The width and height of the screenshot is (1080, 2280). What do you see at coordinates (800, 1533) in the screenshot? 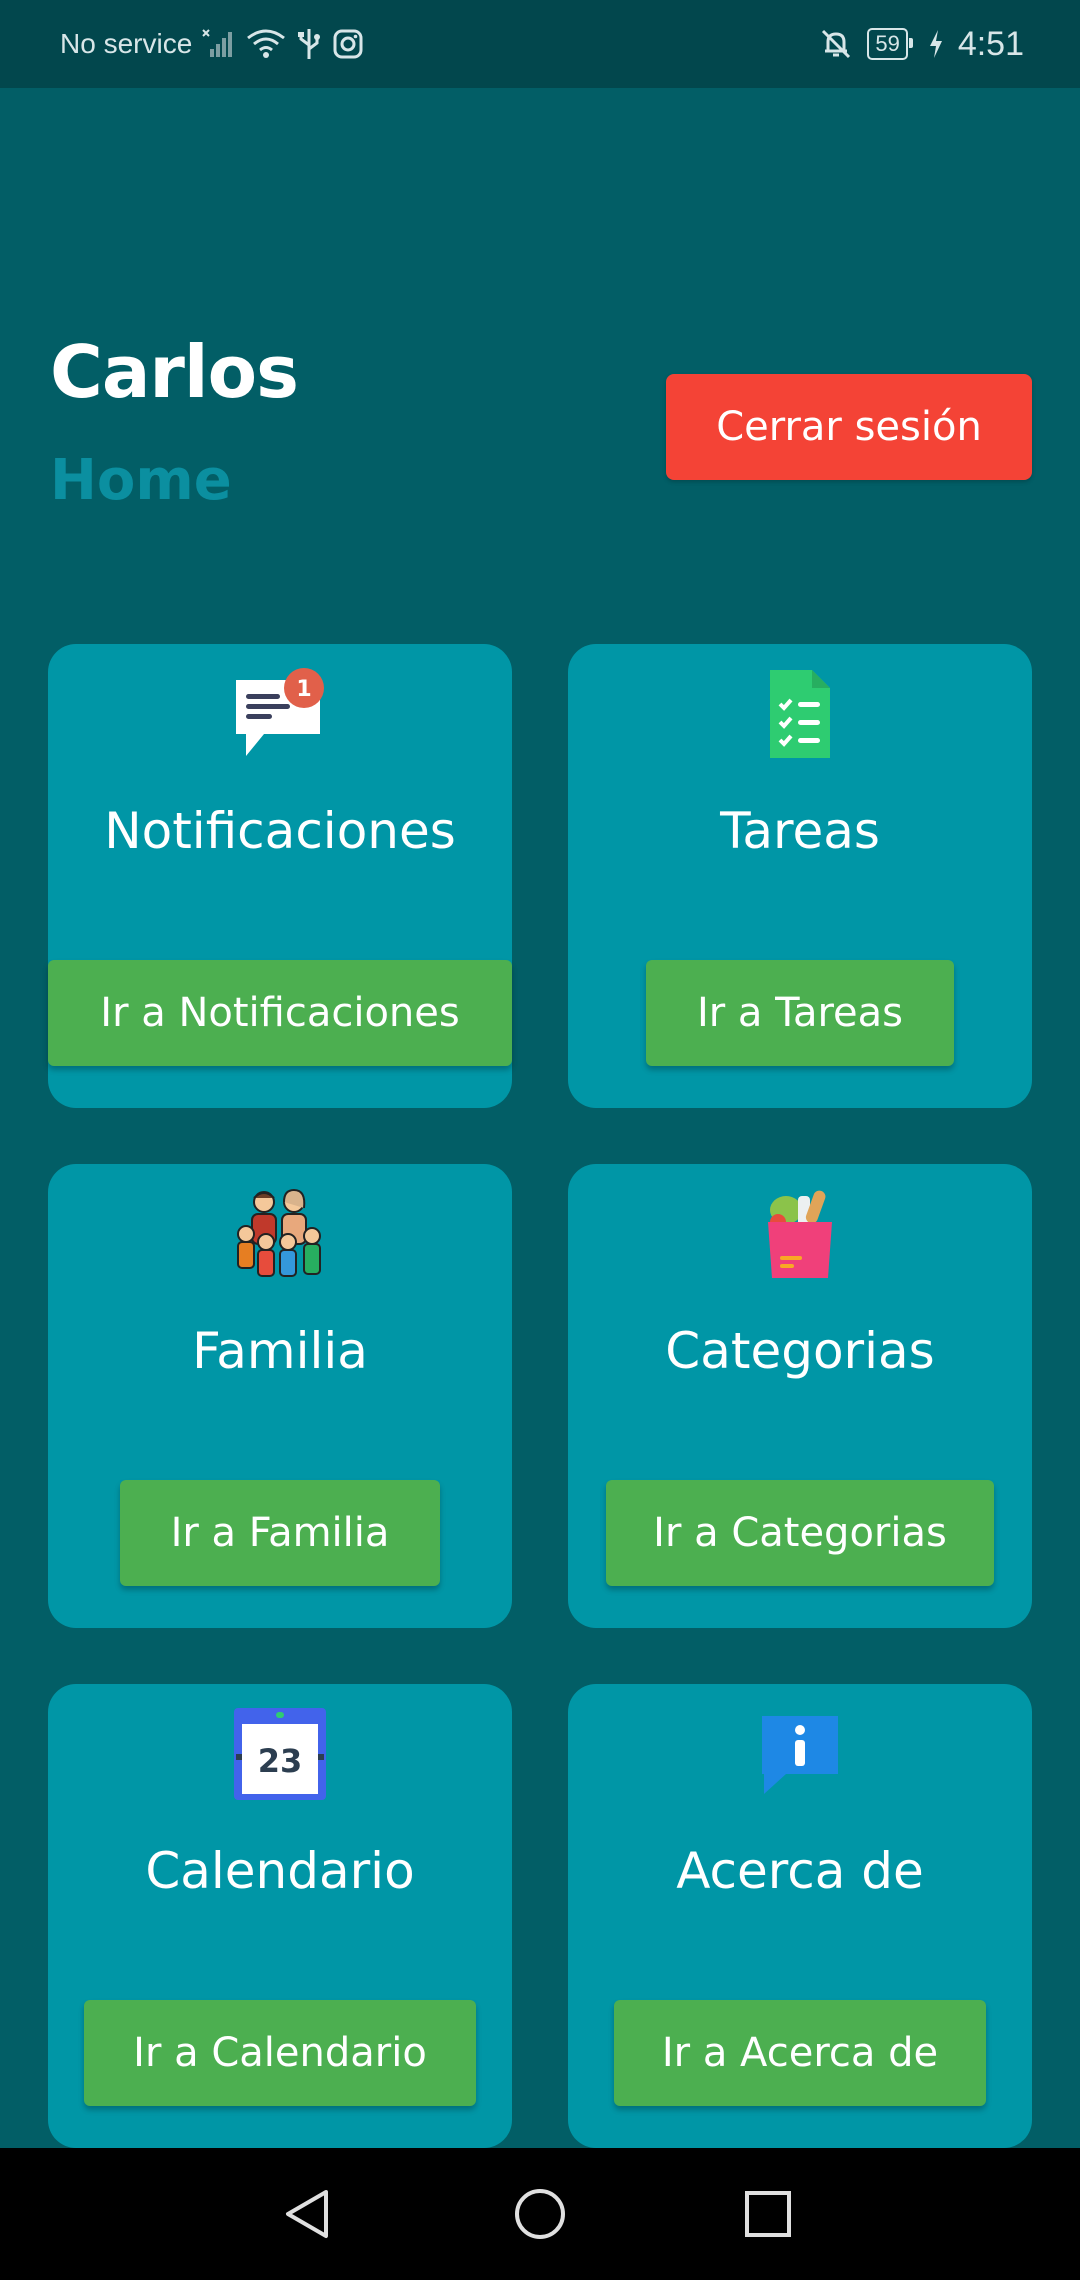
I see `go-categorias-button: Ir a Categorias` at bounding box center [800, 1533].